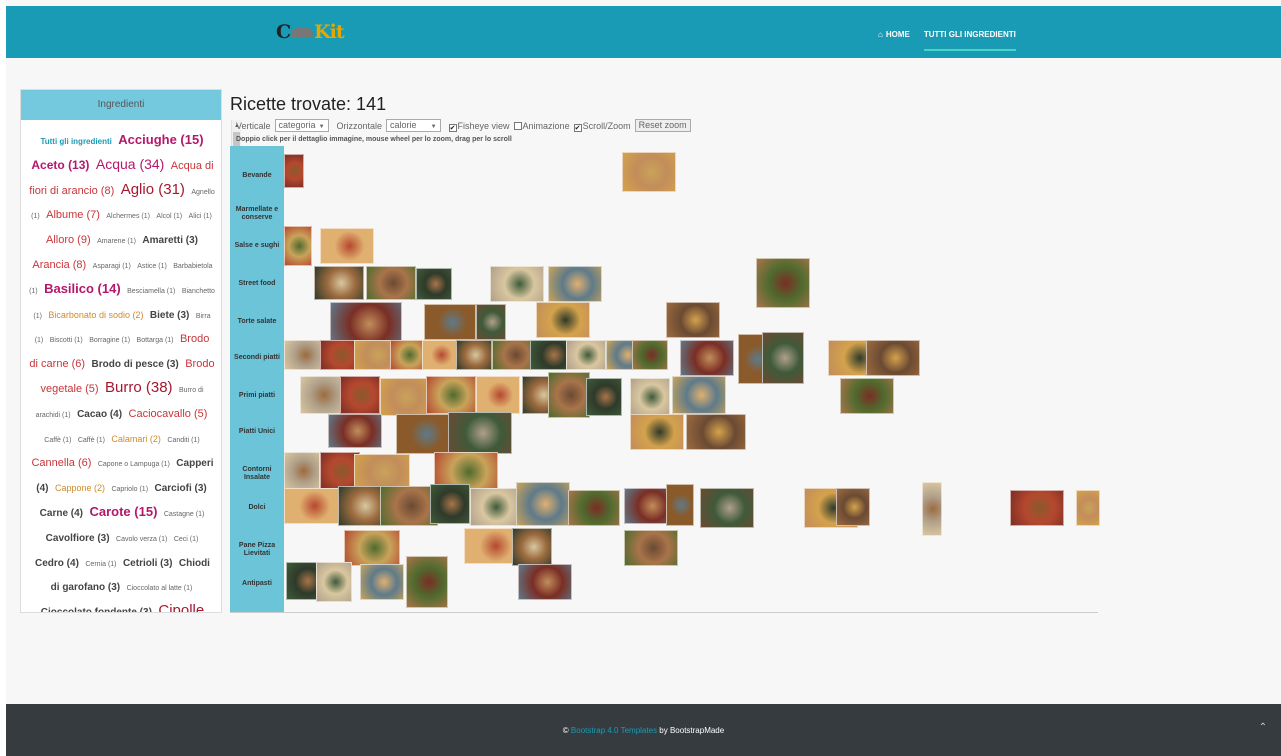 This screenshot has height=756, width=1281. What do you see at coordinates (1263, 730) in the screenshot?
I see `chevron-up-icon: ⌃` at bounding box center [1263, 730].